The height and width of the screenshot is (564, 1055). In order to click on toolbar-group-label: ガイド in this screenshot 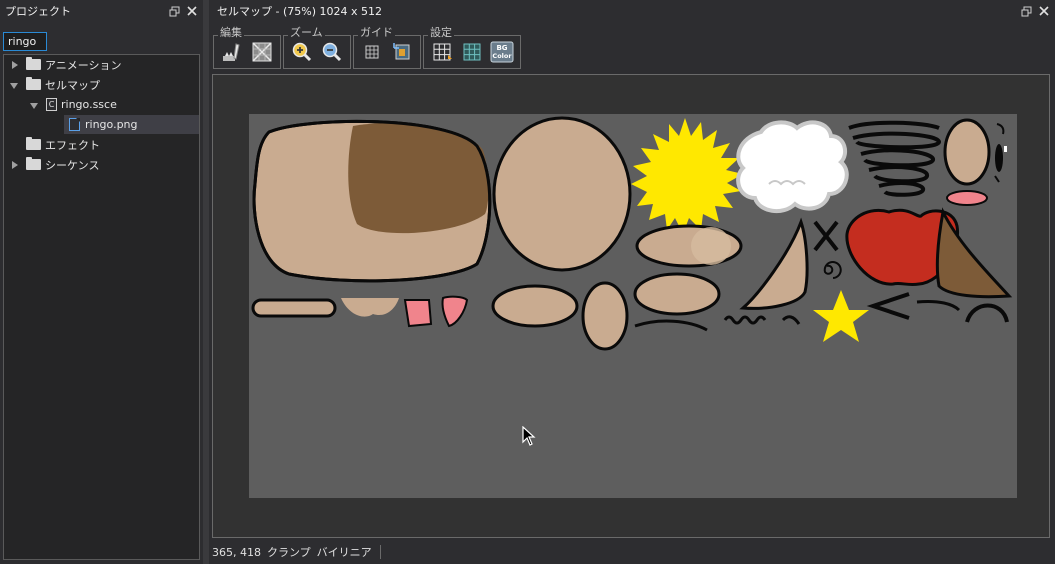, I will do `click(376, 32)`.